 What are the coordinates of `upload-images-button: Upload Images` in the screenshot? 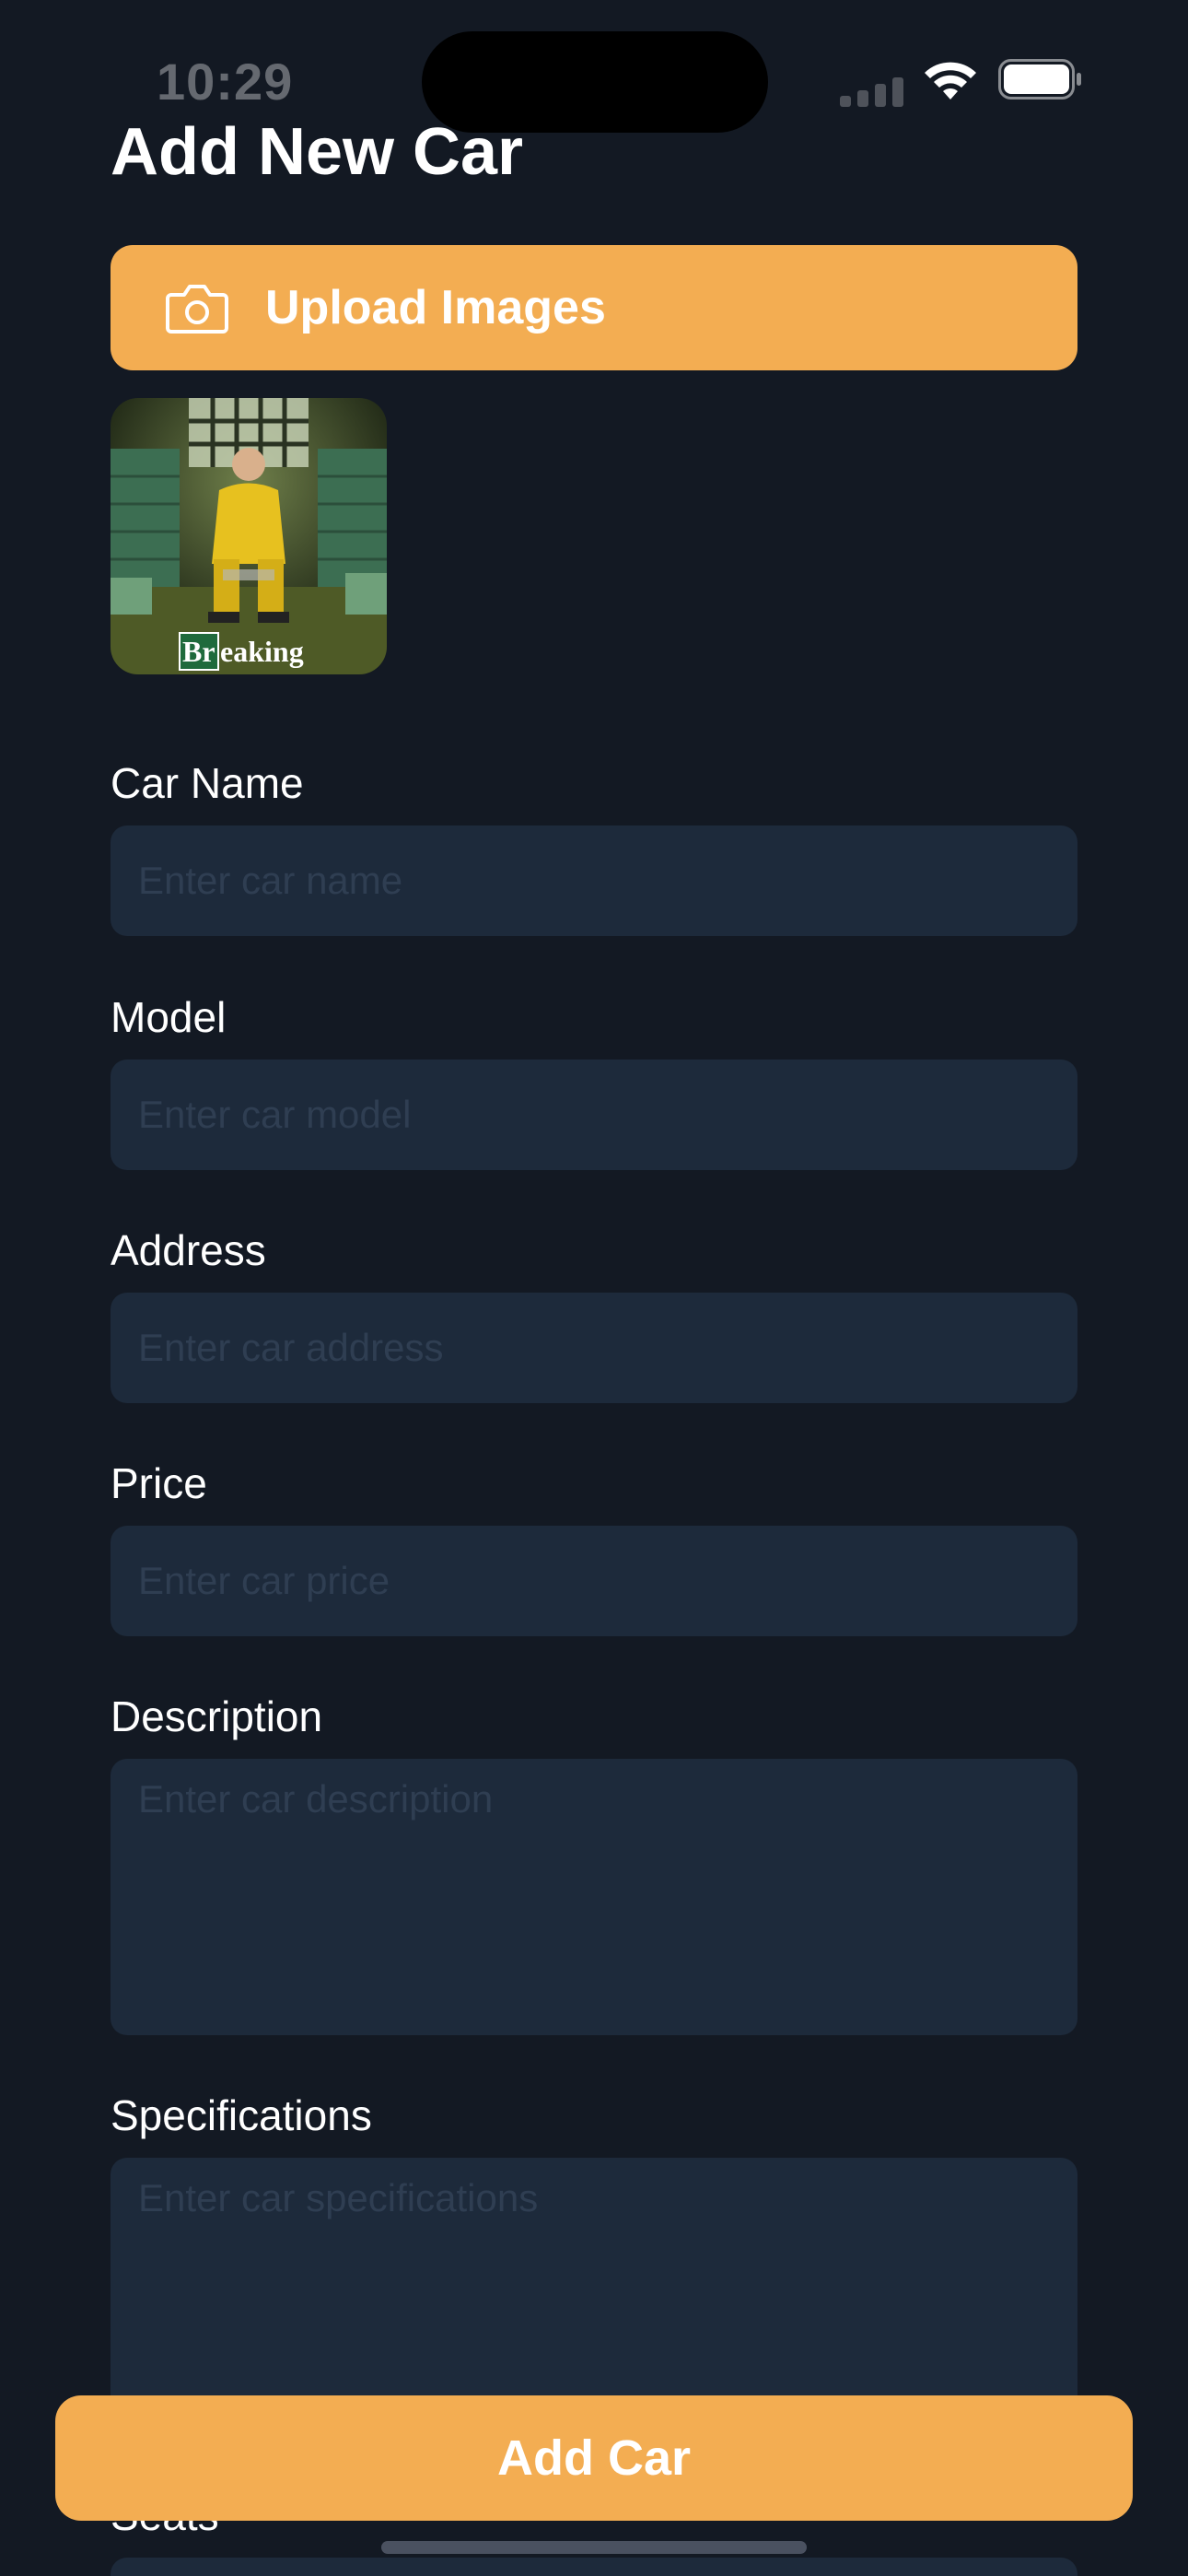 It's located at (594, 307).